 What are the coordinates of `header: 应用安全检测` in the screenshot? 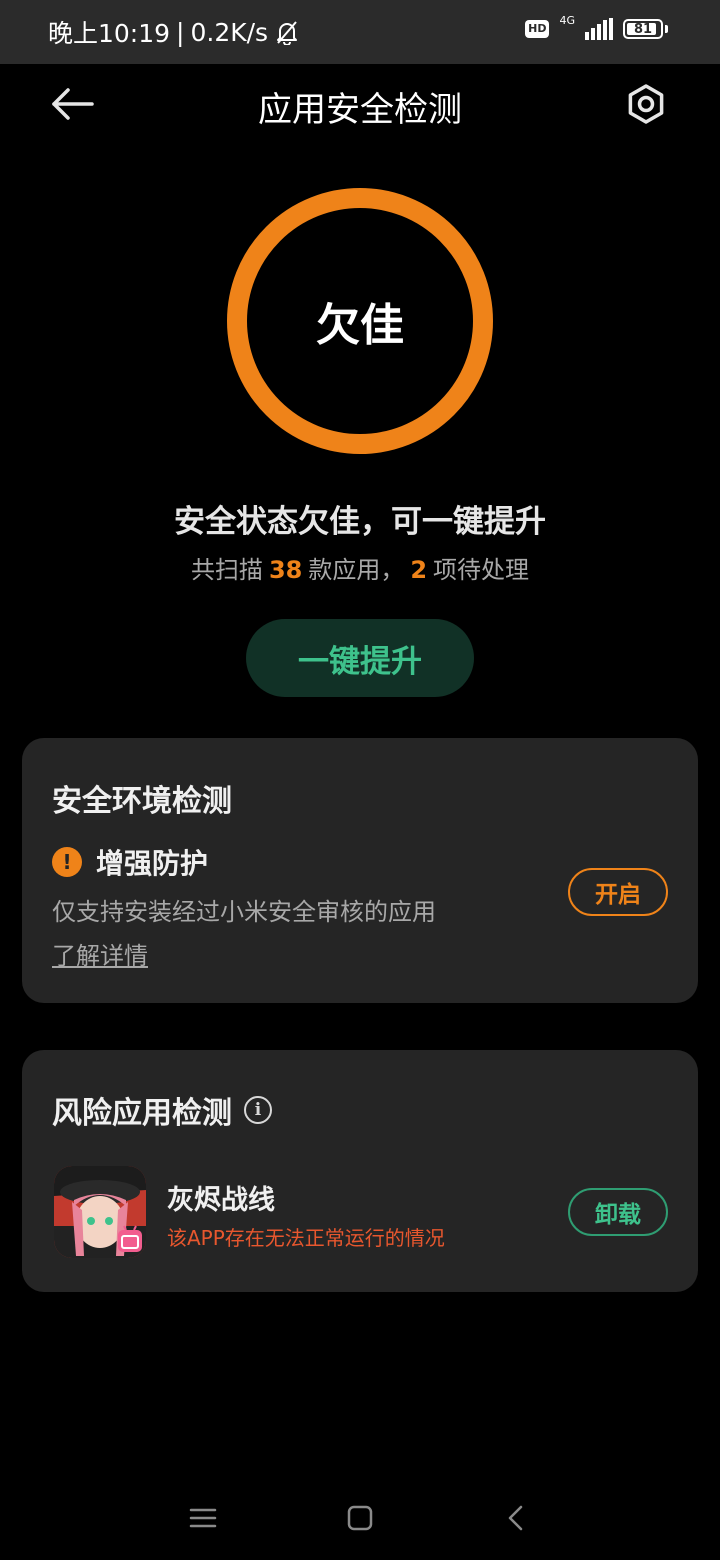 It's located at (360, 104).